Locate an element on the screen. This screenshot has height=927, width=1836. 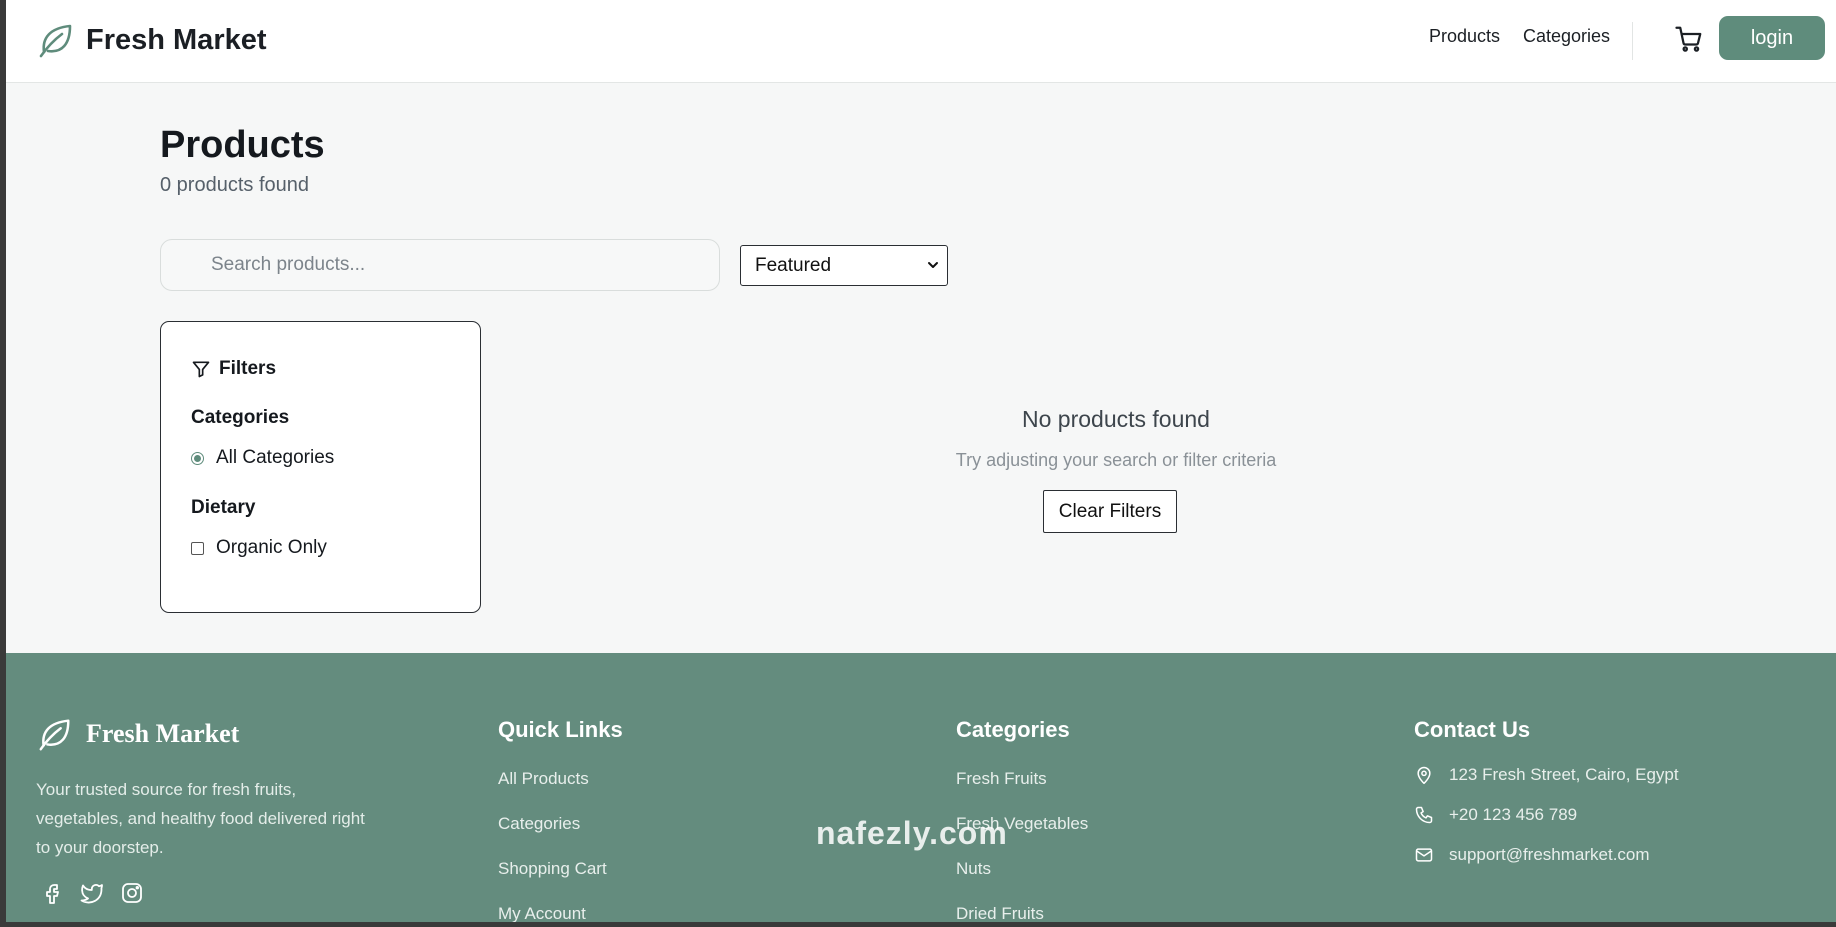
organic-only-option: Organic Only is located at coordinates (259, 548).